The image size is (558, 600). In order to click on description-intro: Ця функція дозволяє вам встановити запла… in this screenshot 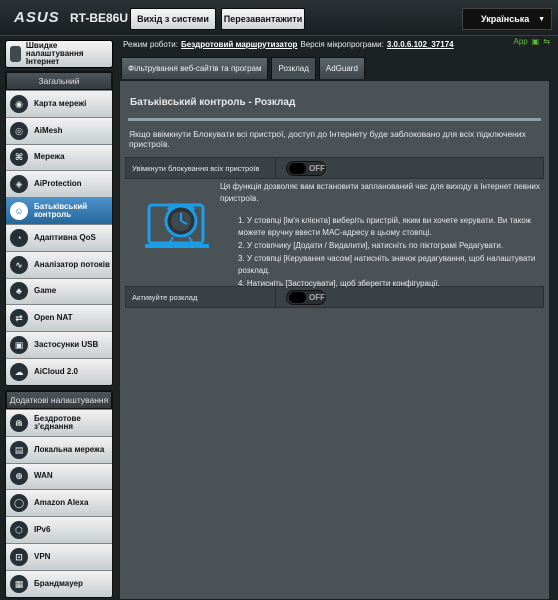, I will do `click(380, 192)`.